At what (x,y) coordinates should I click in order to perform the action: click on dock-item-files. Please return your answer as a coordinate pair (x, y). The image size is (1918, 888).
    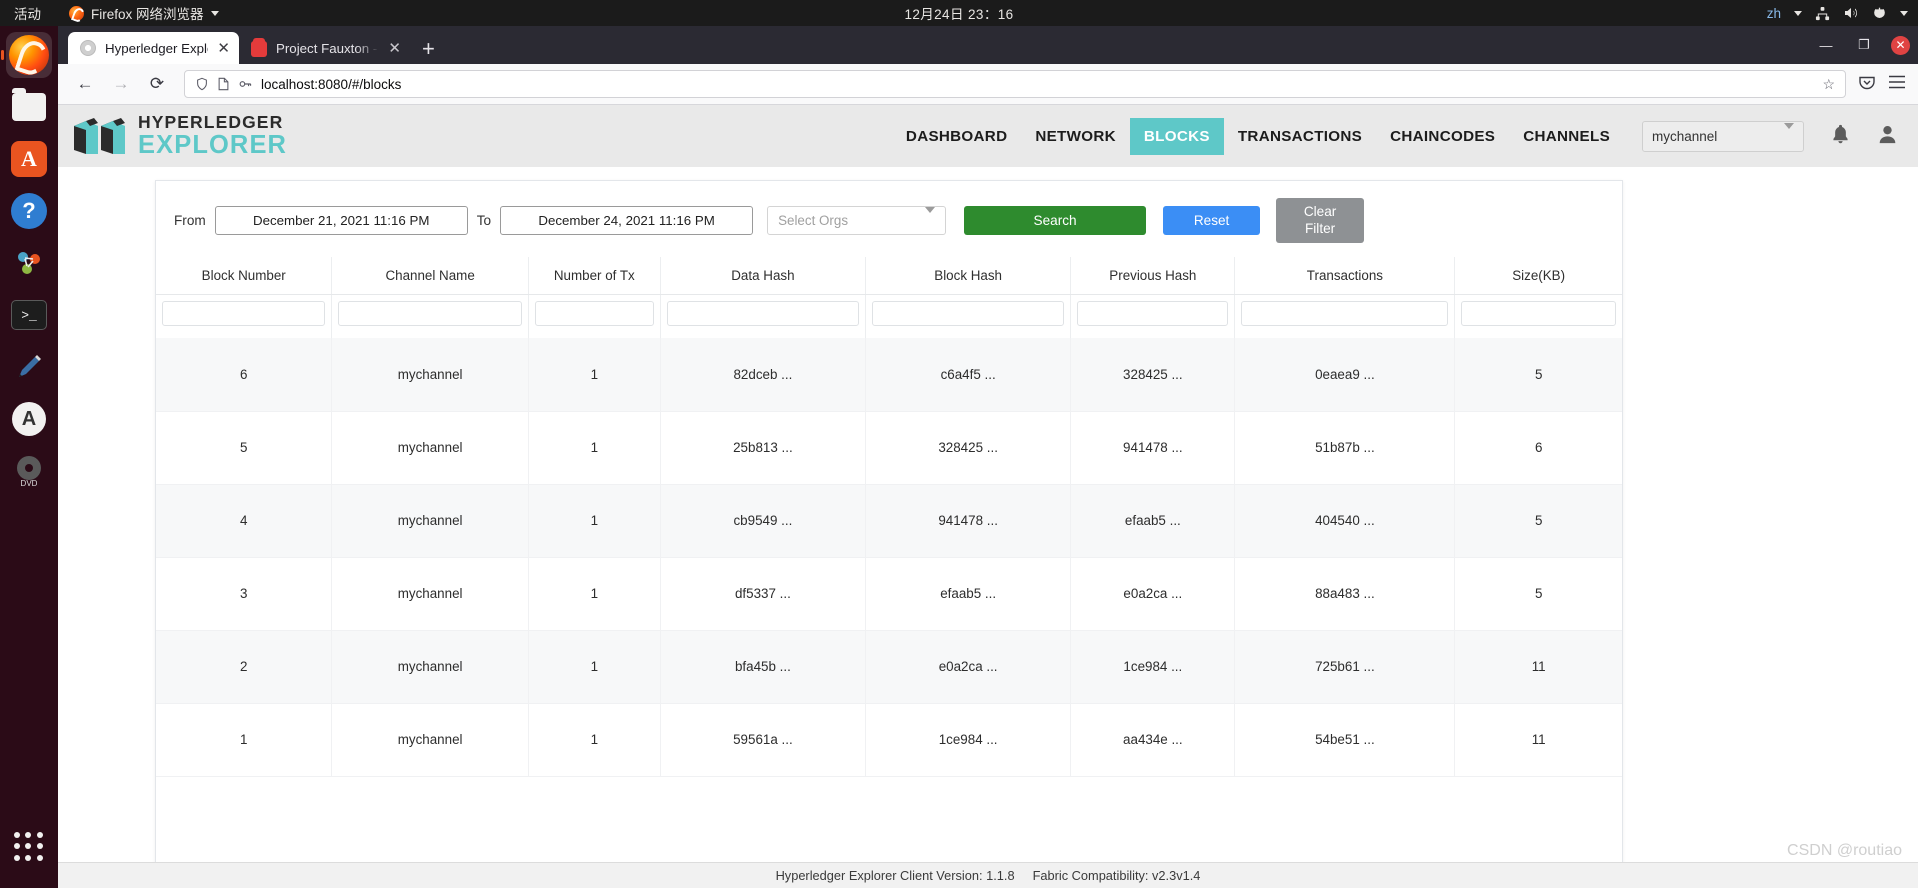
    Looking at the image, I should click on (29, 107).